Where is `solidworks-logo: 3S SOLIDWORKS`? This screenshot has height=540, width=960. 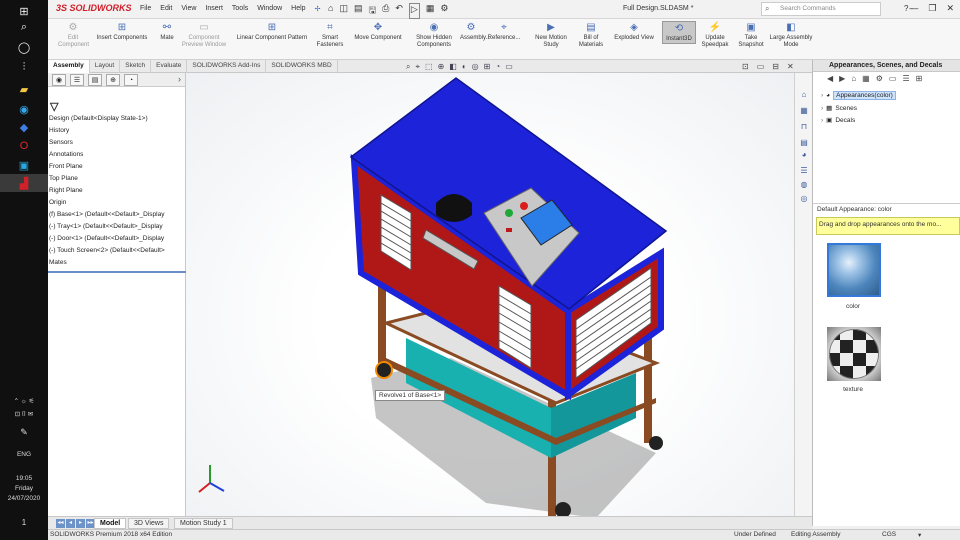 solidworks-logo: 3S SOLIDWORKS is located at coordinates (94, 8).